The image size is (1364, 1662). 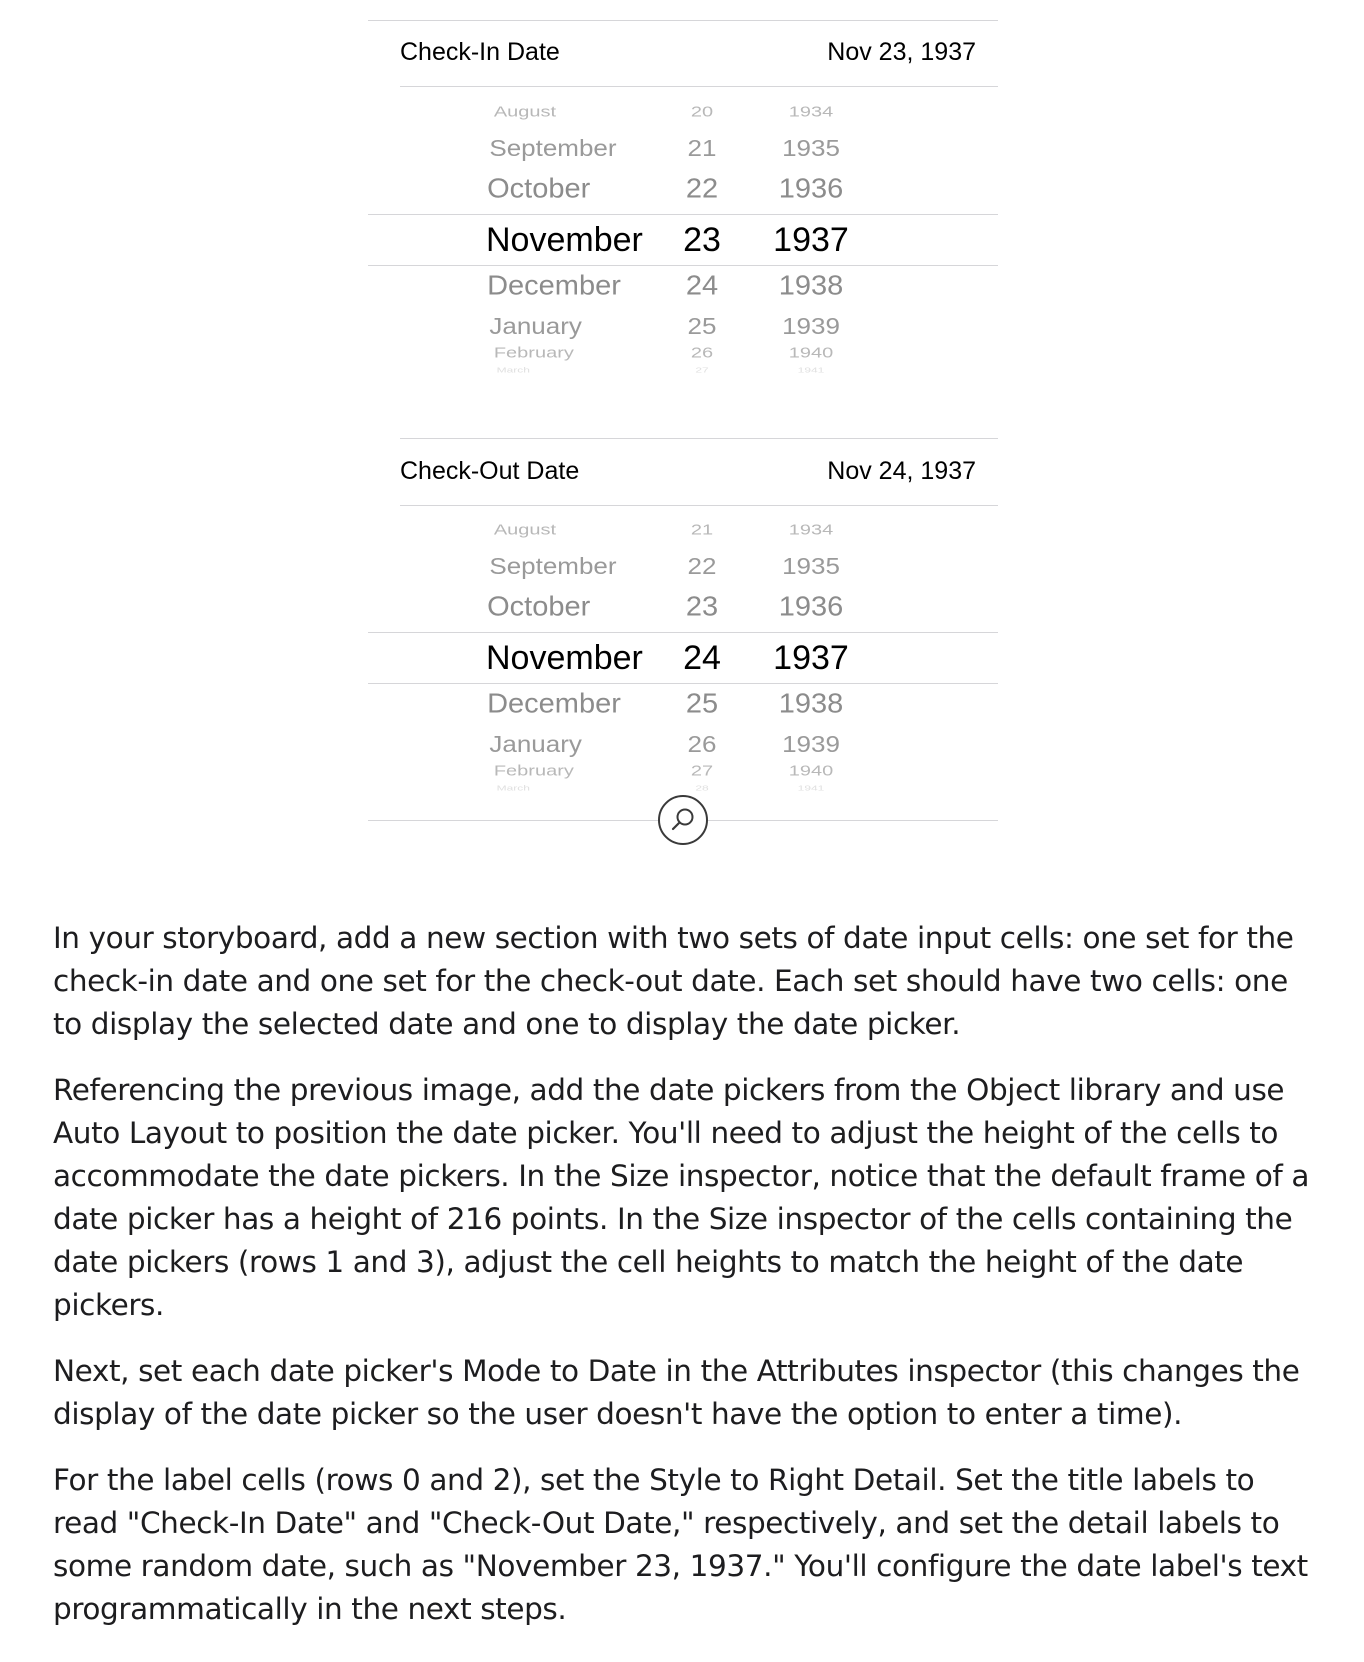 What do you see at coordinates (702, 240) in the screenshot?
I see `picker-day-selected: 23` at bounding box center [702, 240].